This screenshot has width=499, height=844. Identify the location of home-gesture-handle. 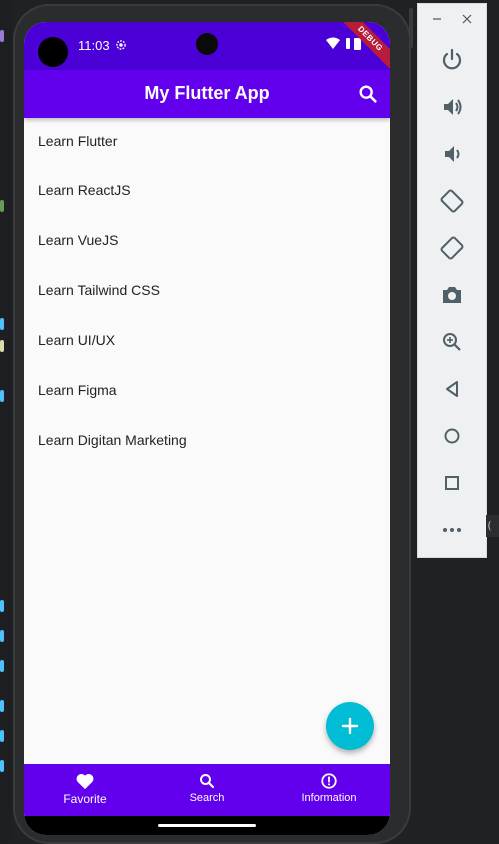
(207, 825).